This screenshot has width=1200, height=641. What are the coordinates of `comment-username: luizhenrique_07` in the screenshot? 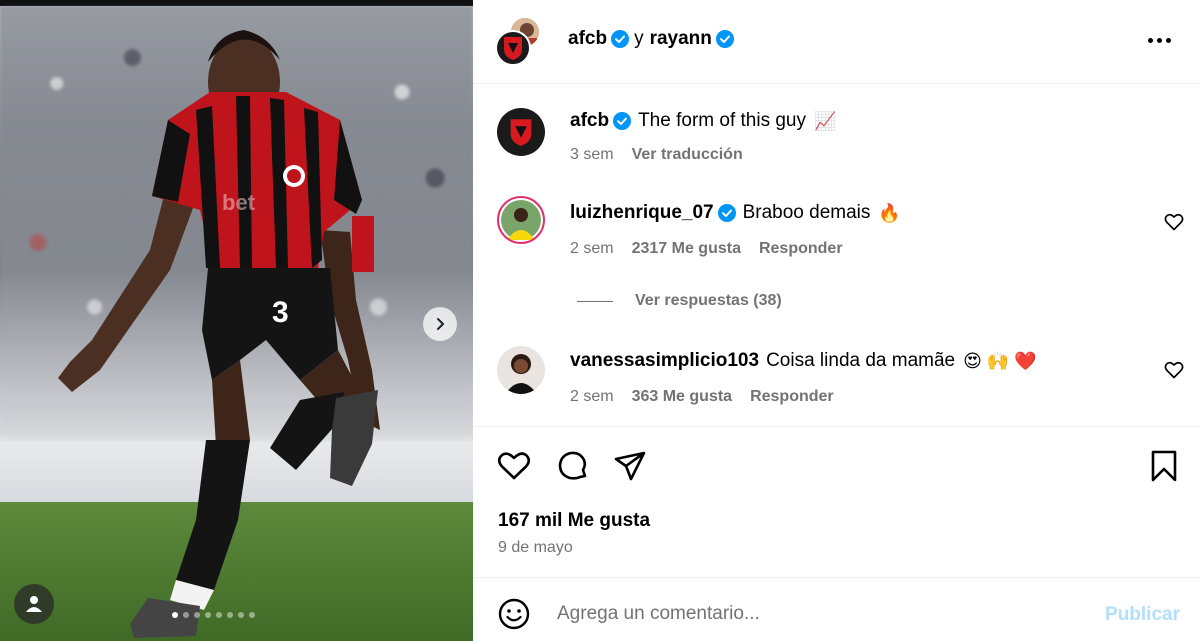 It's located at (642, 213).